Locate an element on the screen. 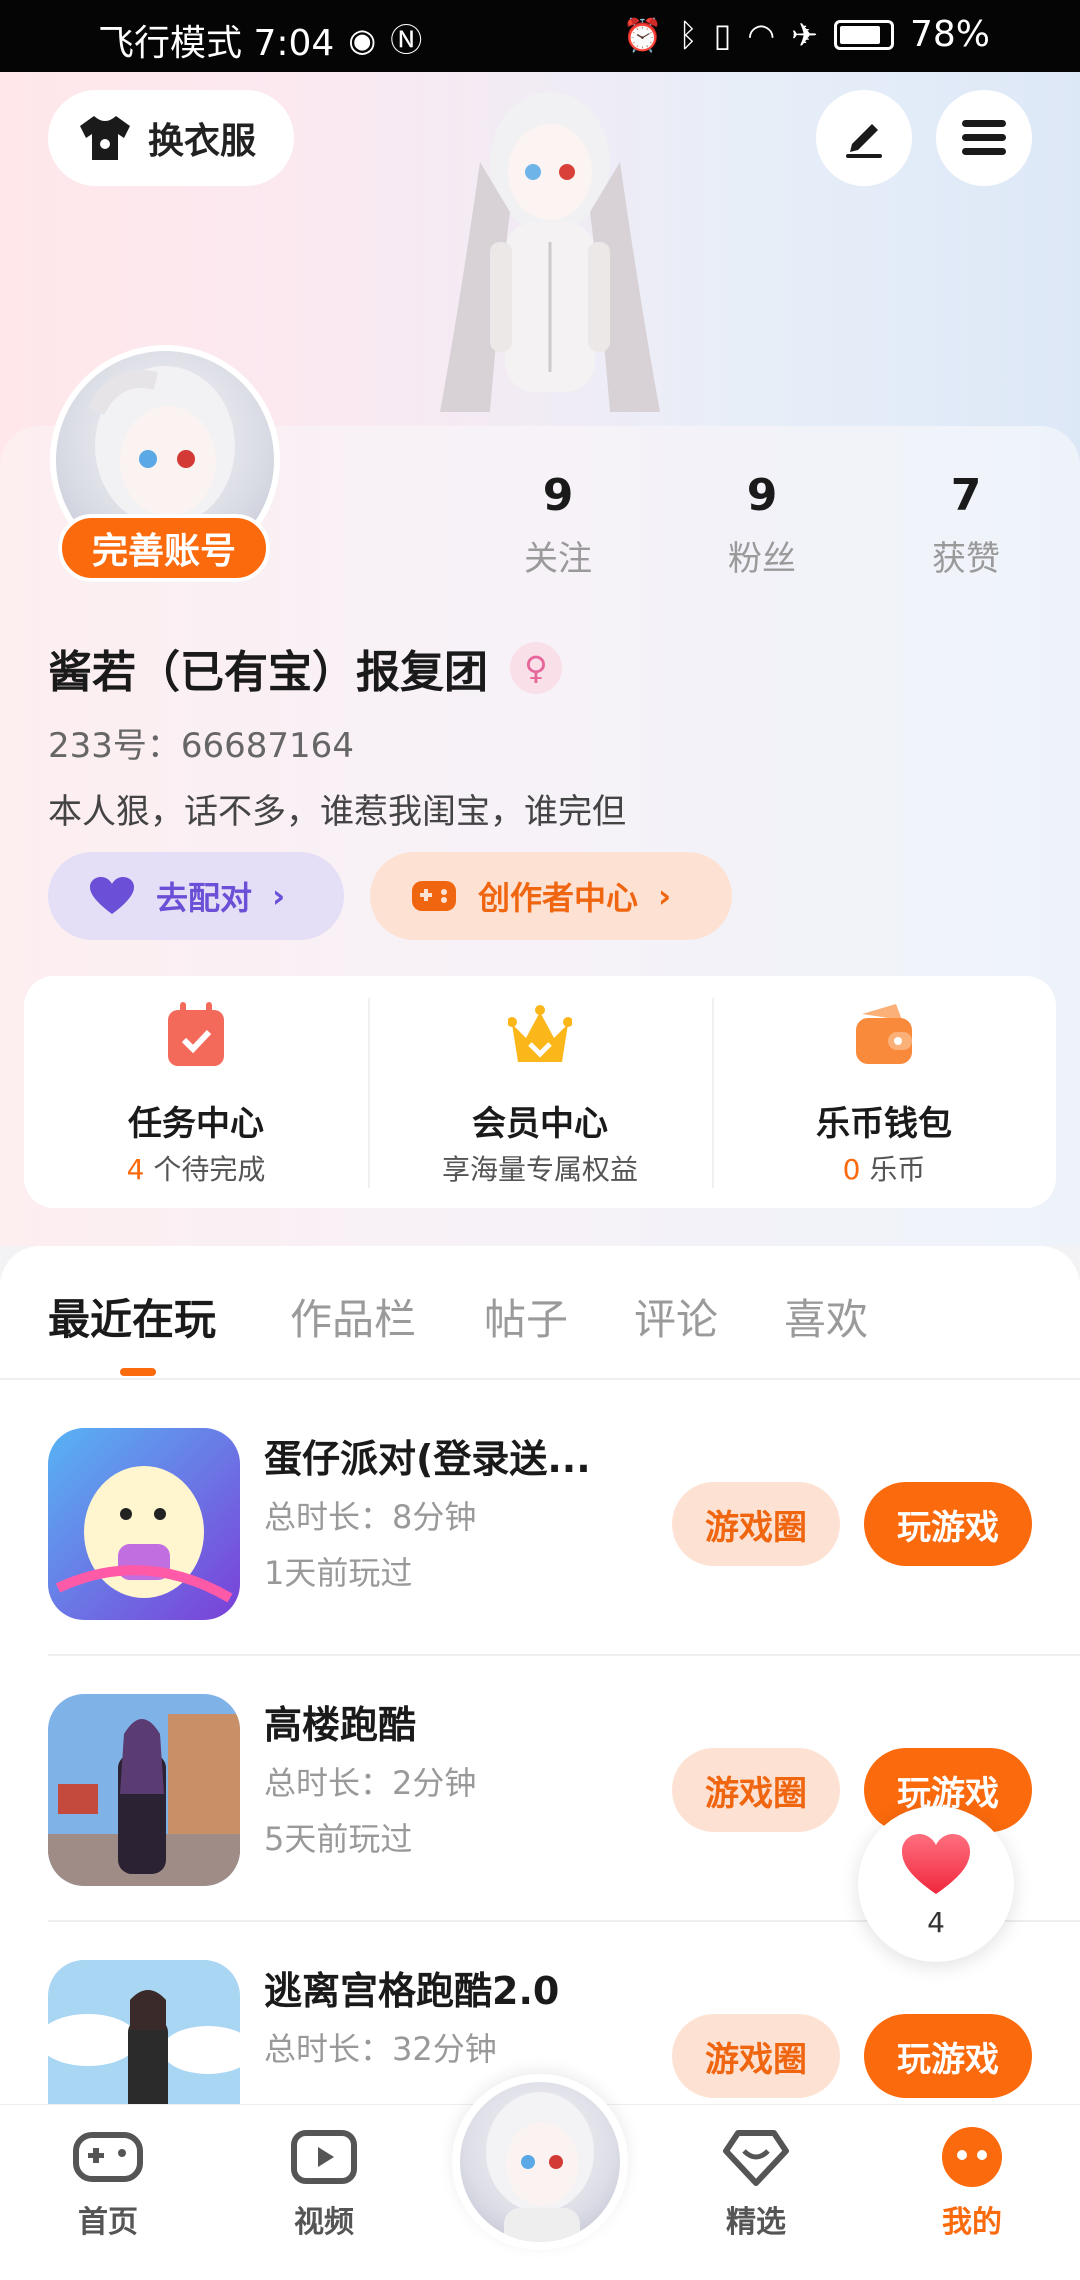  game-duration: 总时长：2分钟 is located at coordinates (370, 1783).